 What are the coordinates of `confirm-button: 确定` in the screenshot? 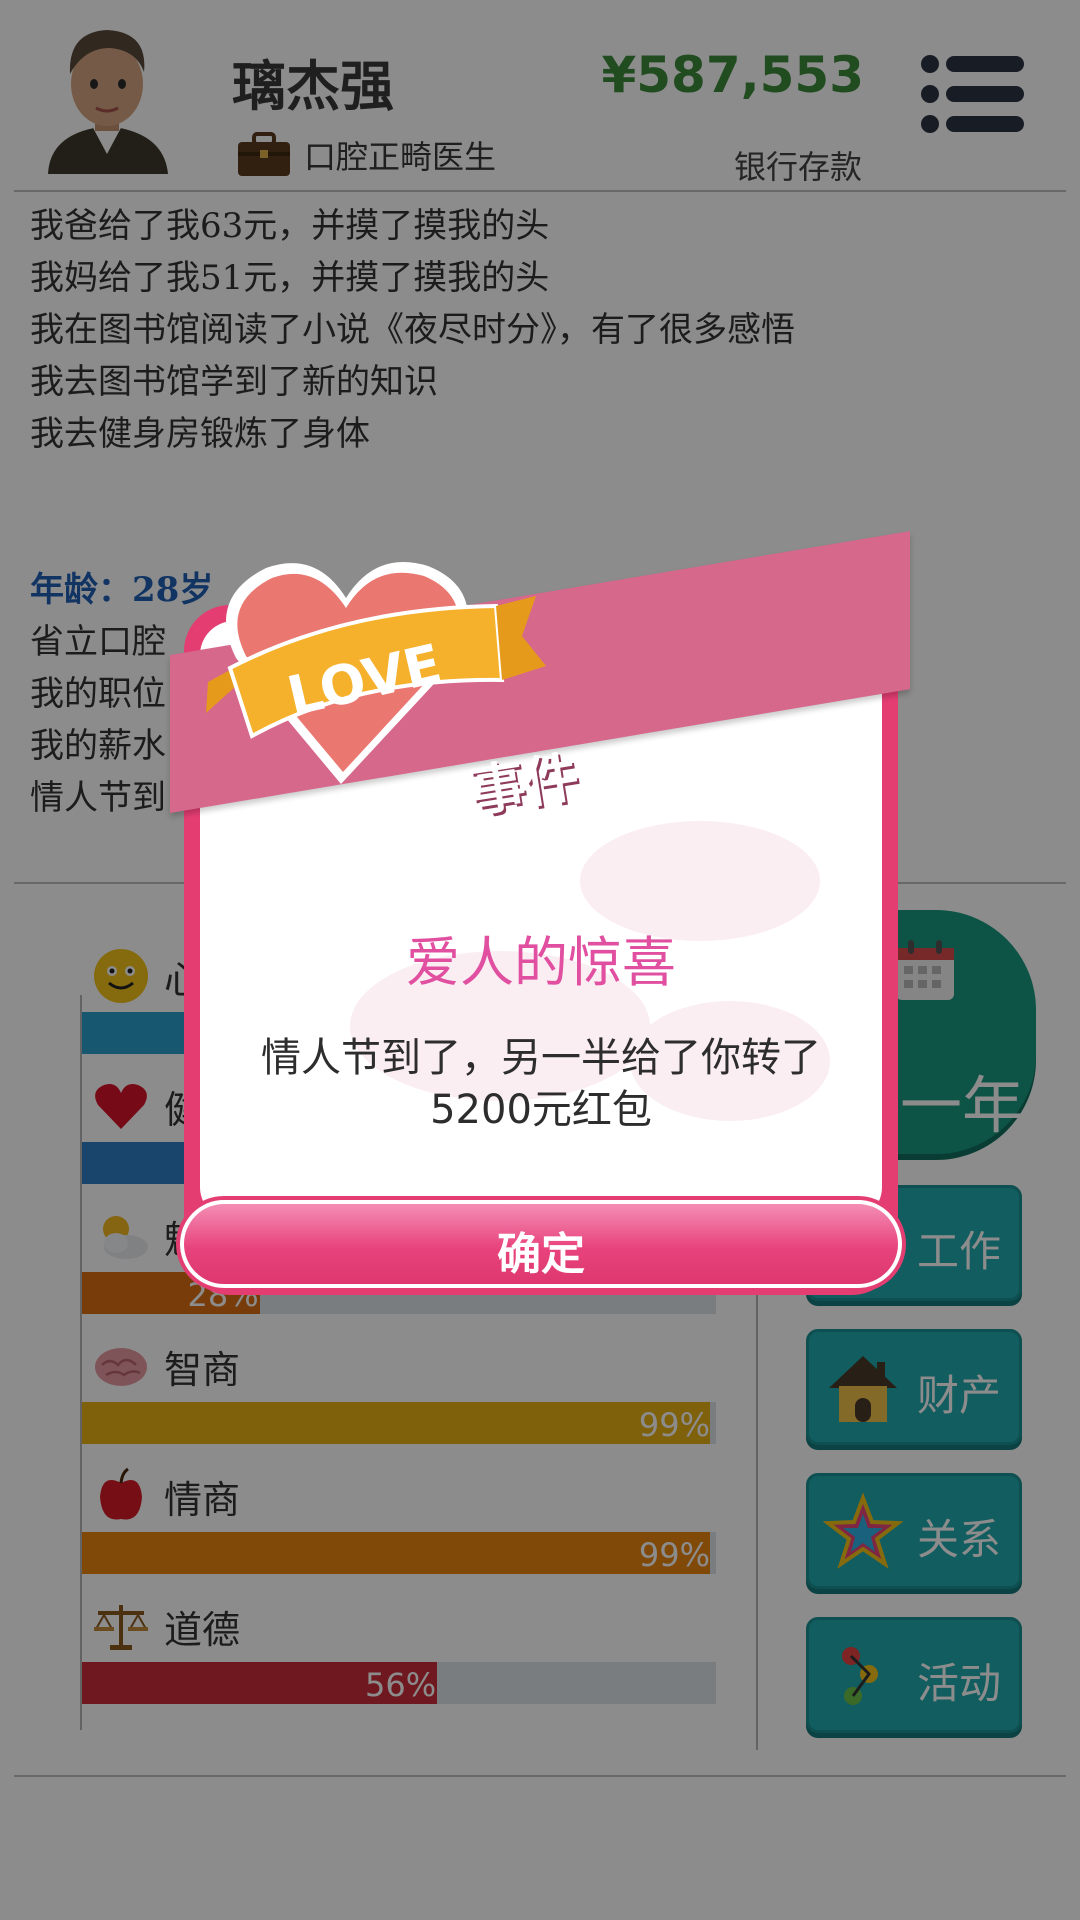 It's located at (541, 1244).